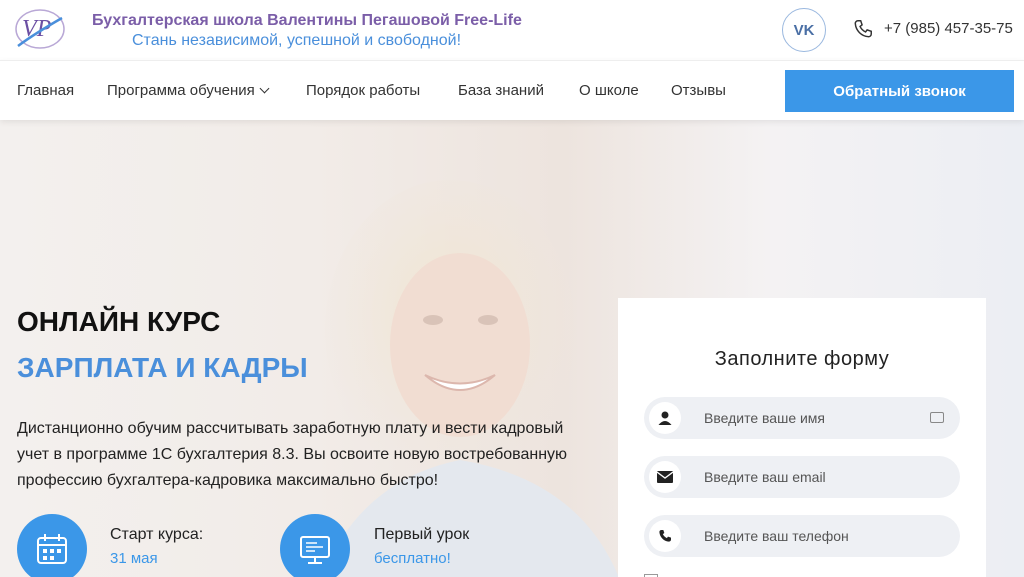  What do you see at coordinates (765, 418) in the screenshot?
I see `name-placeholder: Введите ваше имя` at bounding box center [765, 418].